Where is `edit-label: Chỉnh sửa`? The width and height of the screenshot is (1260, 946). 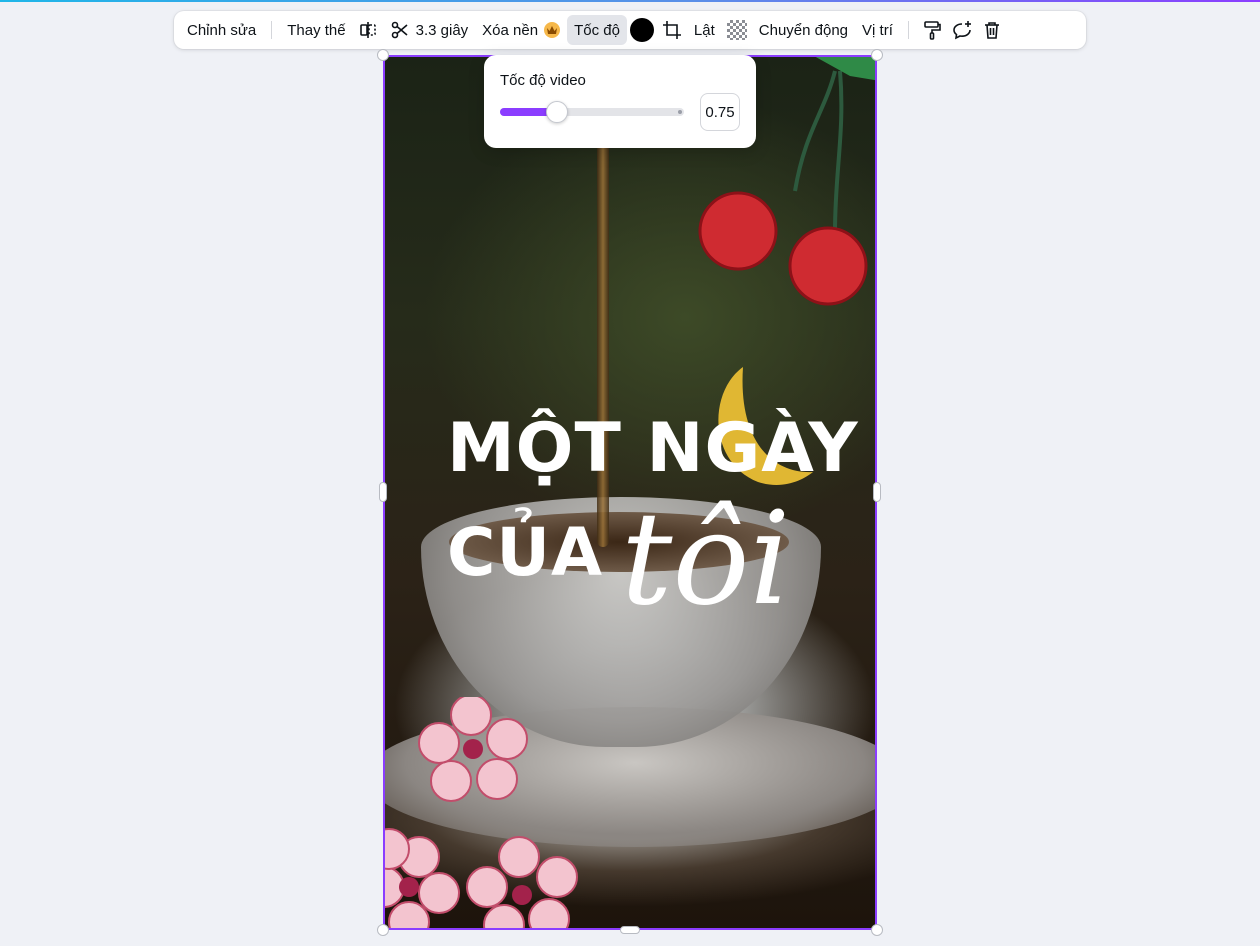
edit-label: Chỉnh sửa is located at coordinates (222, 30).